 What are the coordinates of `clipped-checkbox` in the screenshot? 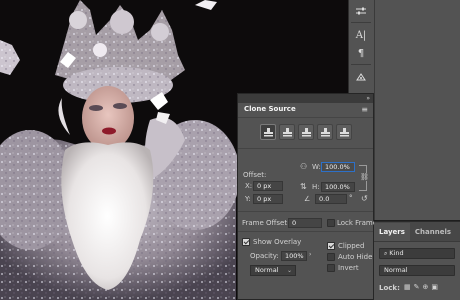 It's located at (331, 246).